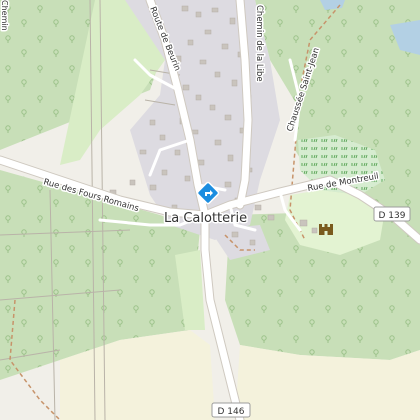  I want to click on road-shield-d139-label: D 139, so click(392, 216).